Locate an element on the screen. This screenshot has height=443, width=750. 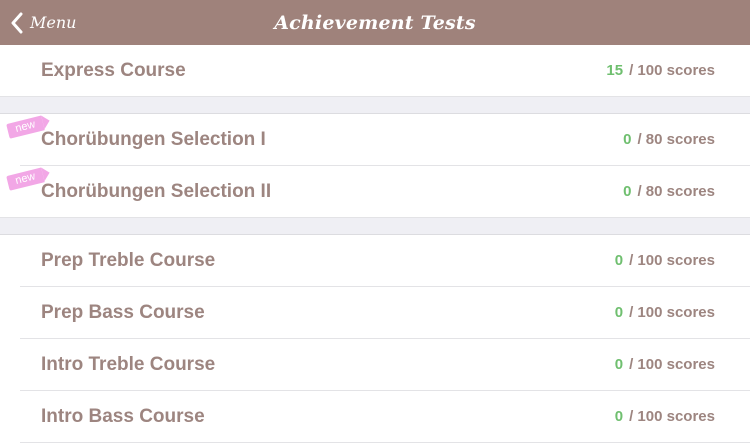
row-label: Prep Treble Course is located at coordinates (128, 260).